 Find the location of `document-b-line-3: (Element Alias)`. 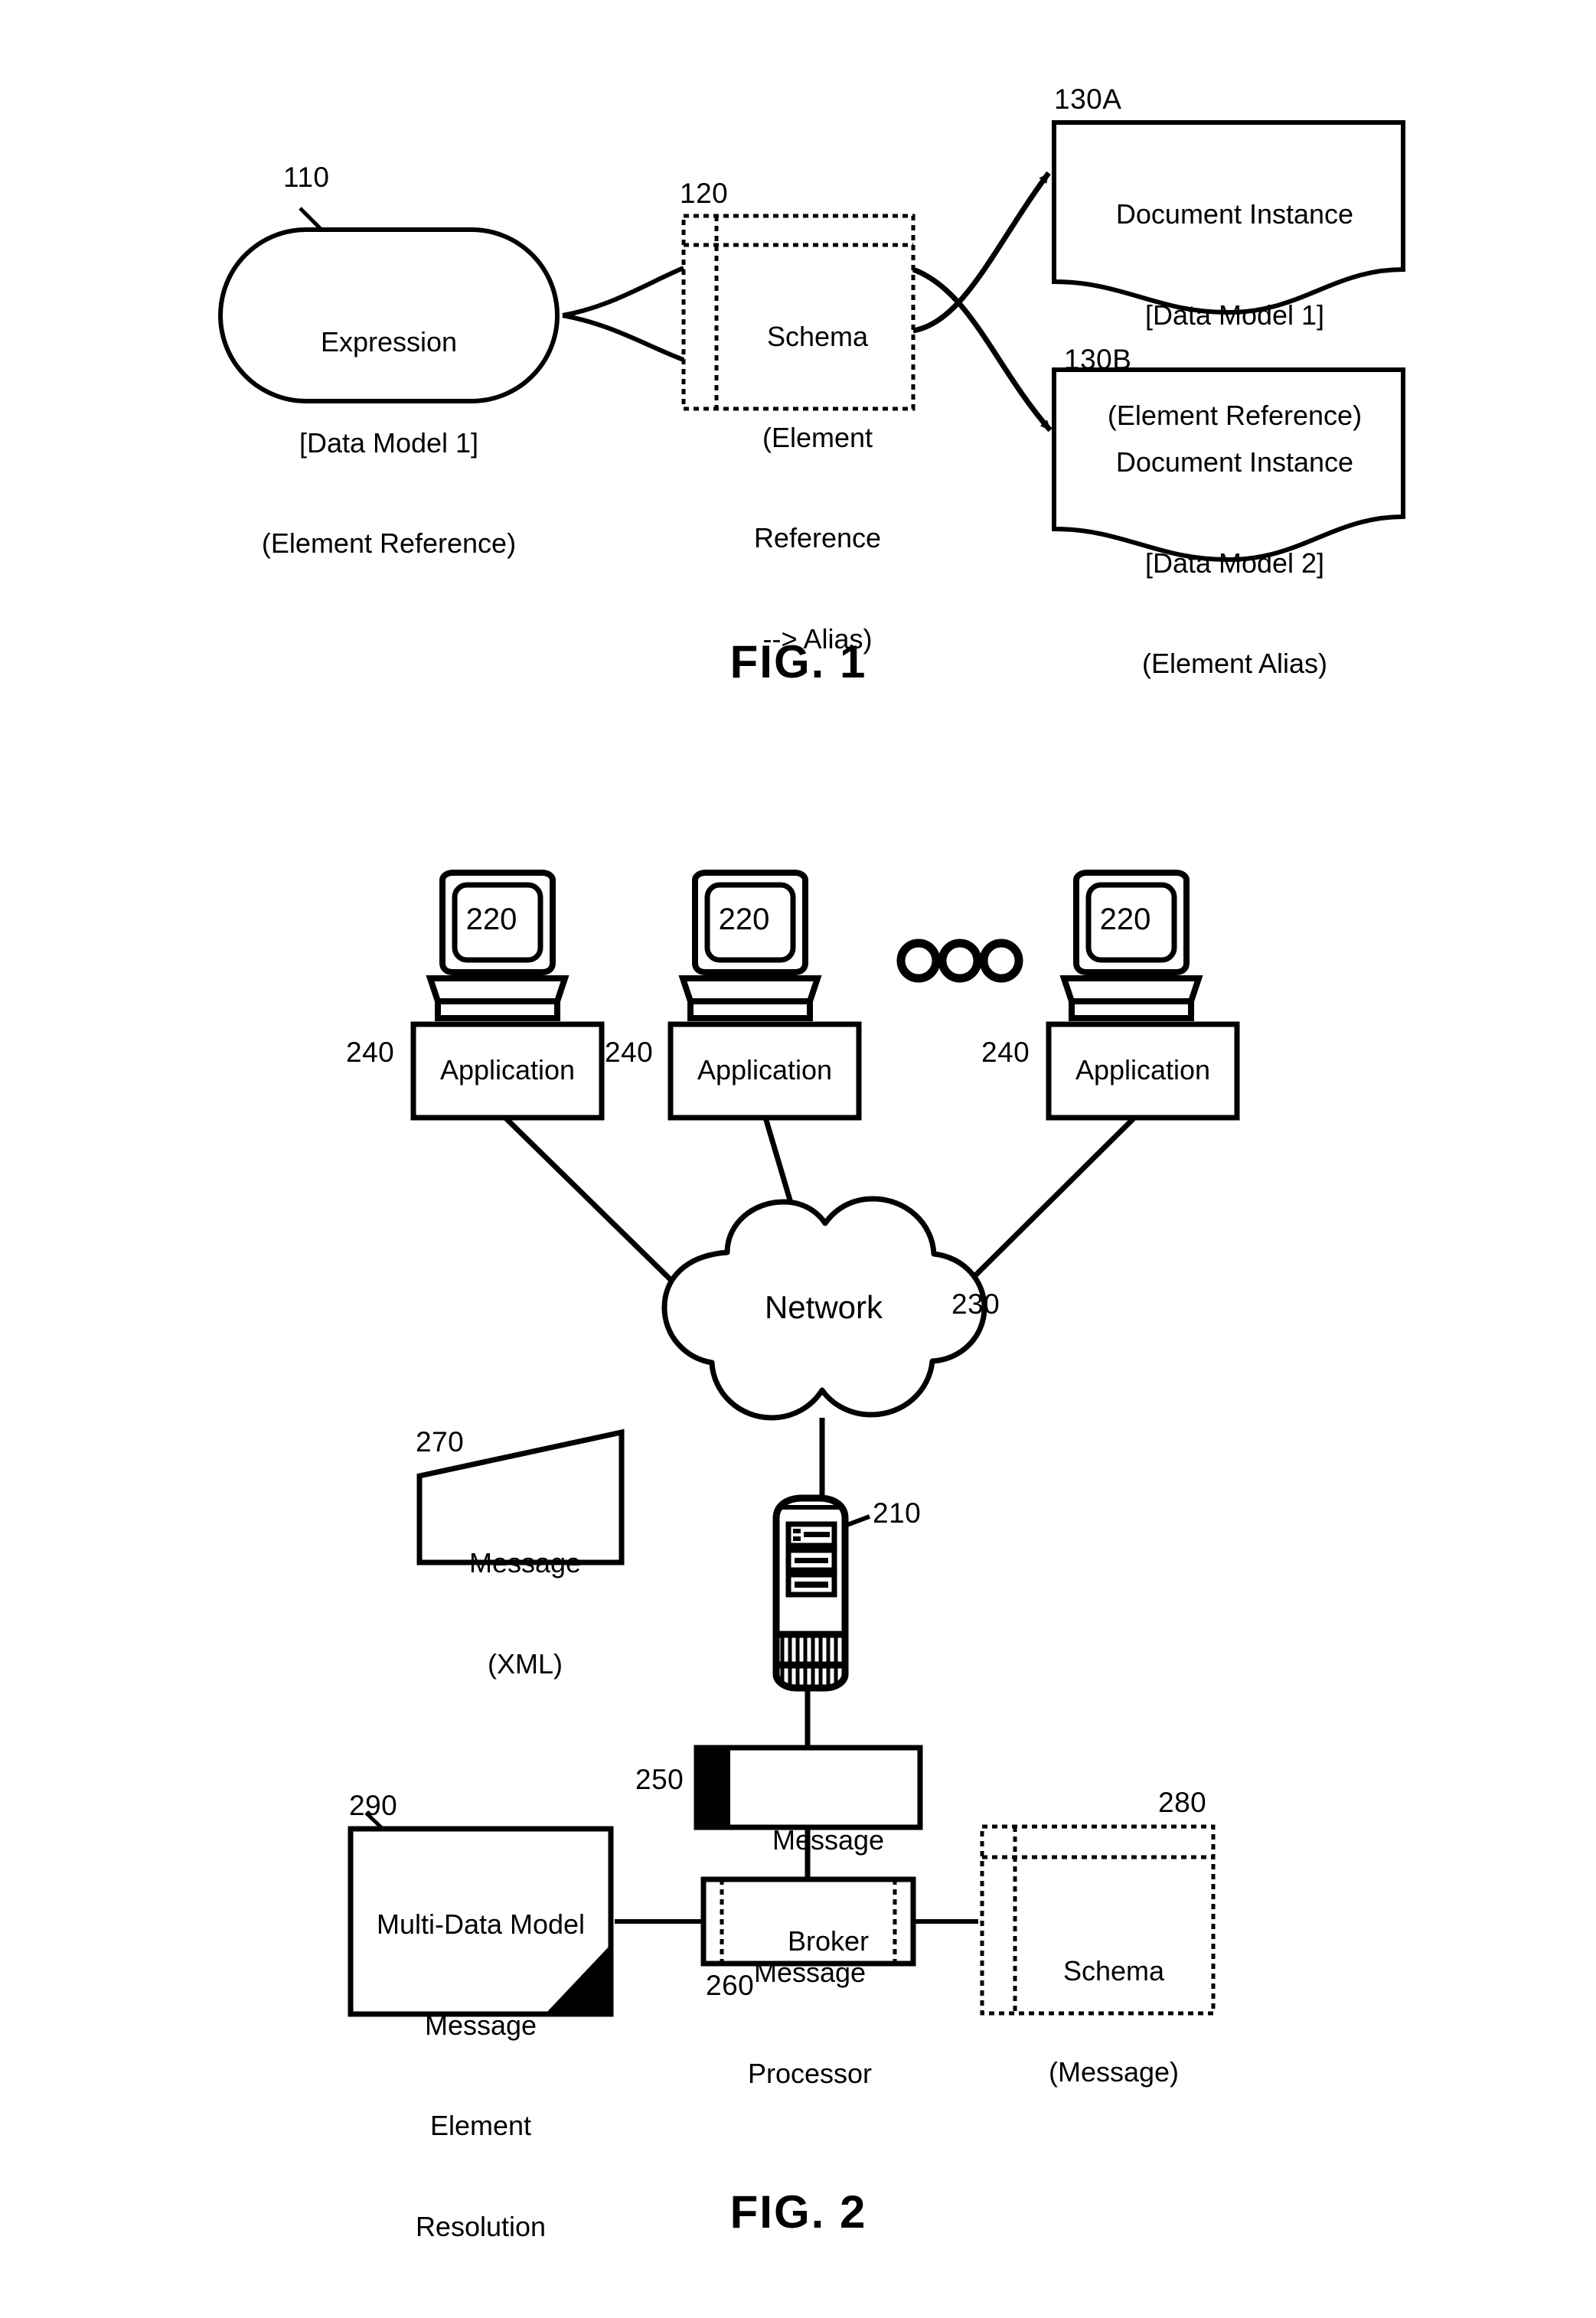

document-b-line-3: (Element Alias) is located at coordinates (1234, 664).